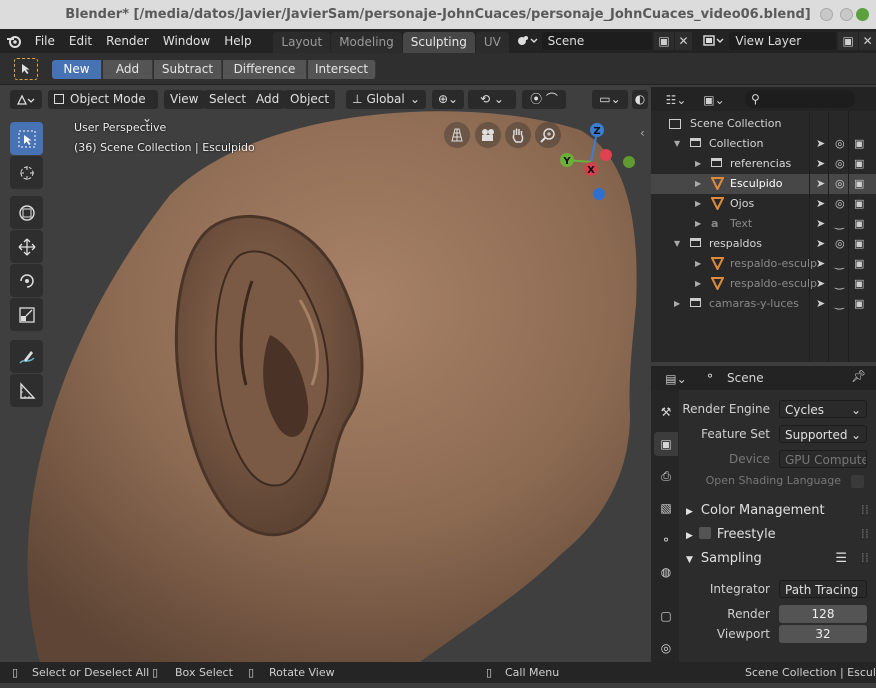 The height and width of the screenshot is (688, 876). Describe the element at coordinates (776, 559) in the screenshot. I see `sampling-panel: ▼ Sampling ☰ ⁞⁞` at that location.